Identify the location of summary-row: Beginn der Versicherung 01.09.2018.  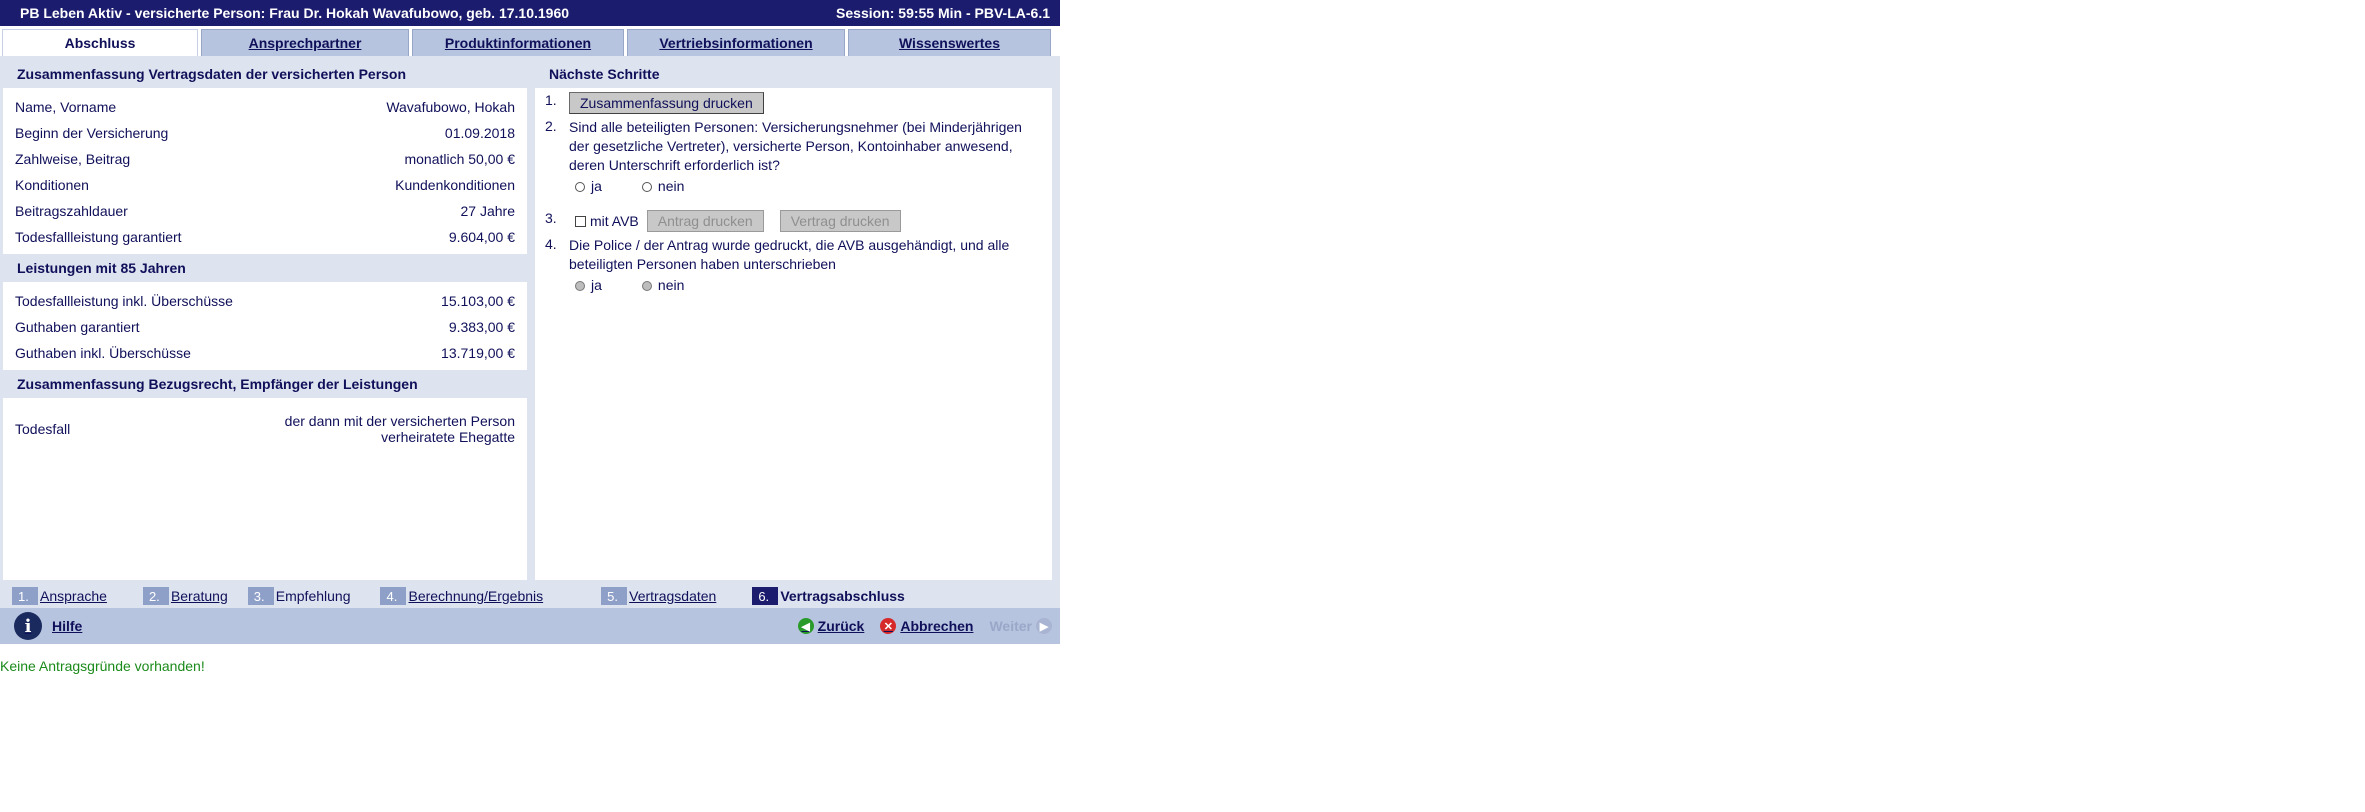
(265, 133).